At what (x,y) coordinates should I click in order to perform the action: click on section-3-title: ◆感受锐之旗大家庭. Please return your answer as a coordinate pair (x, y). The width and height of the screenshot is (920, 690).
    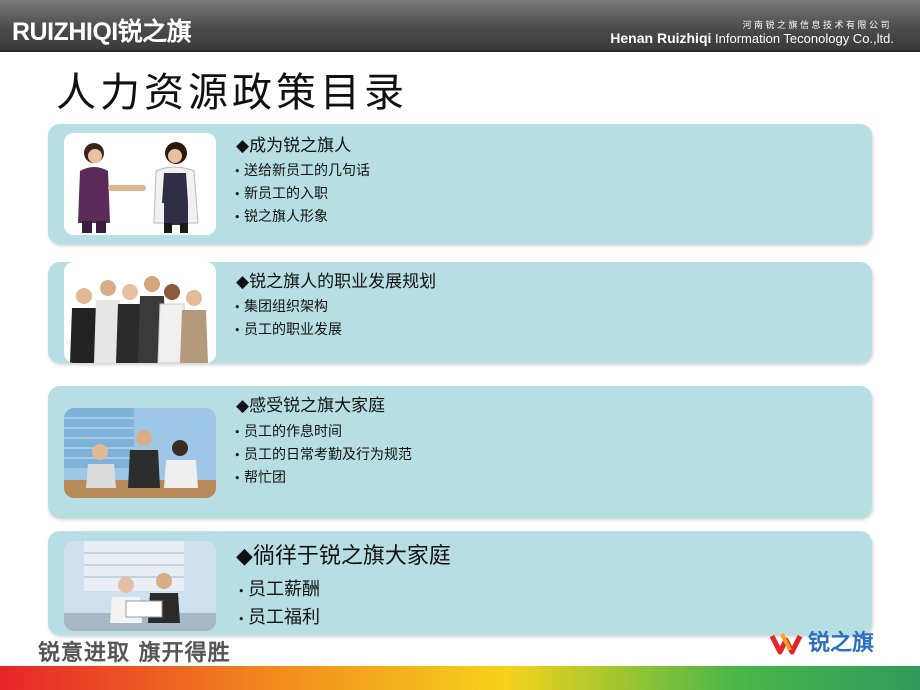
    Looking at the image, I should click on (311, 406).